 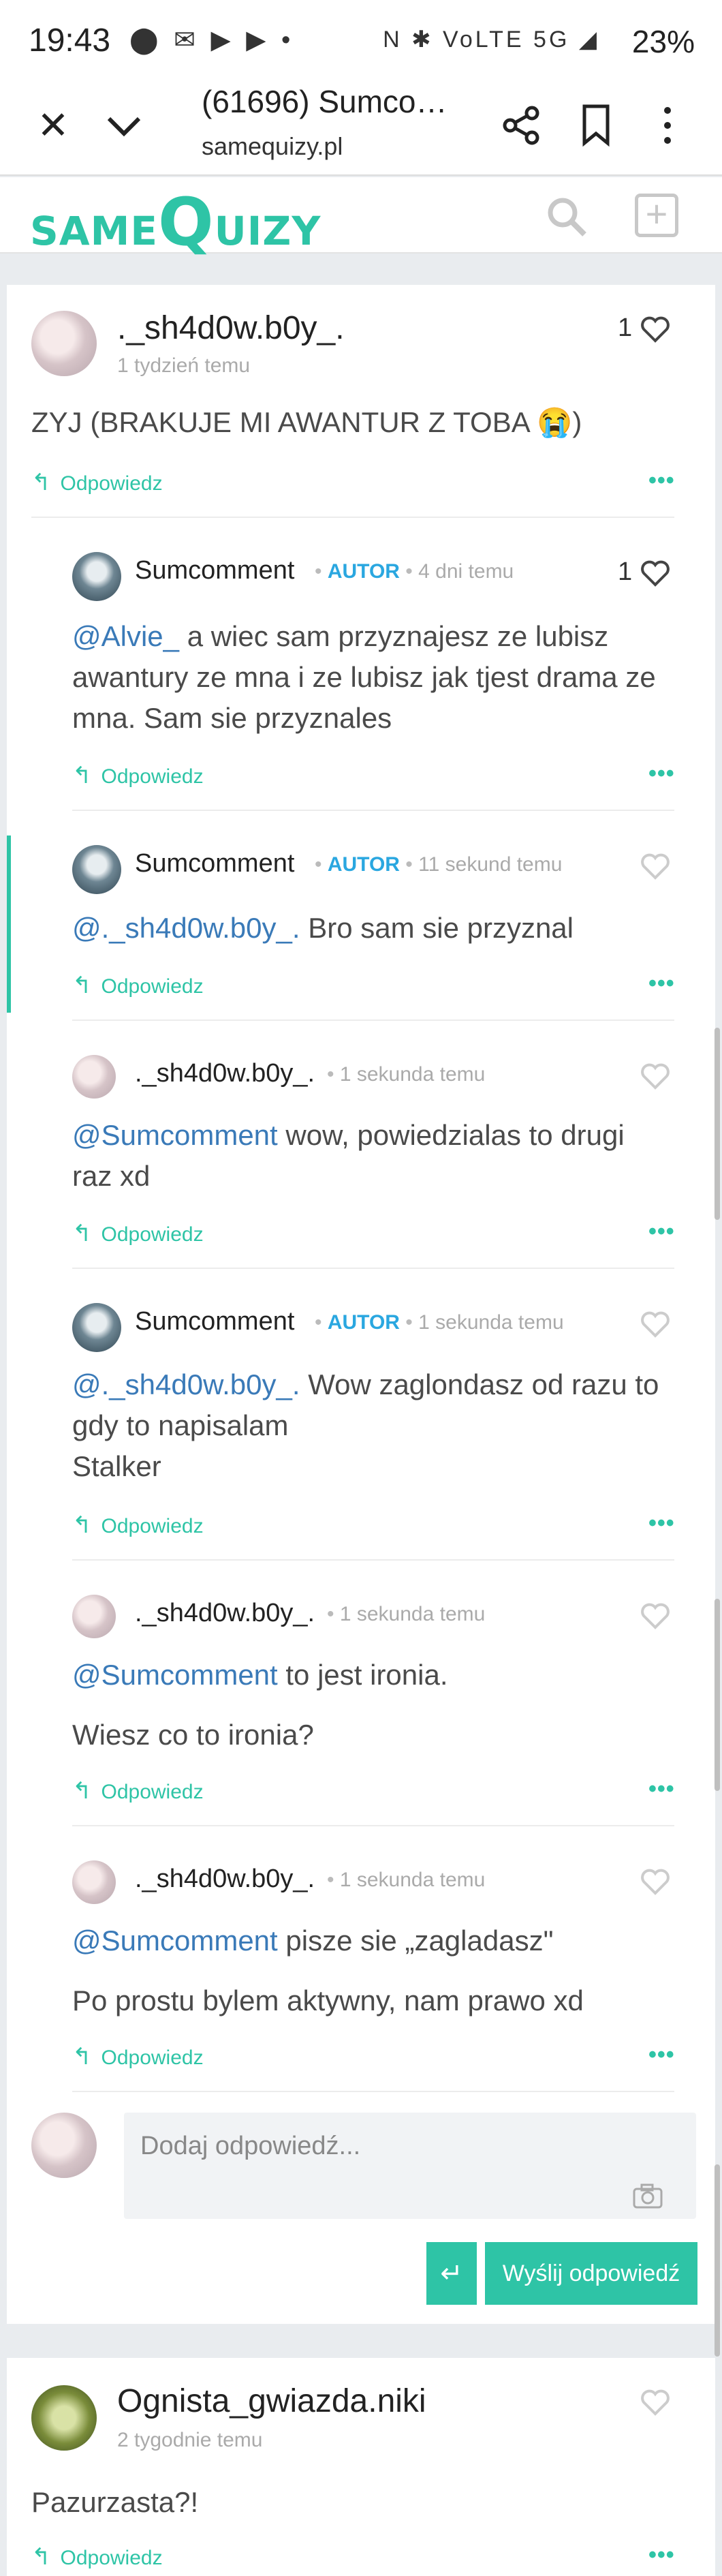 What do you see at coordinates (647, 2195) in the screenshot?
I see `camera-icon` at bounding box center [647, 2195].